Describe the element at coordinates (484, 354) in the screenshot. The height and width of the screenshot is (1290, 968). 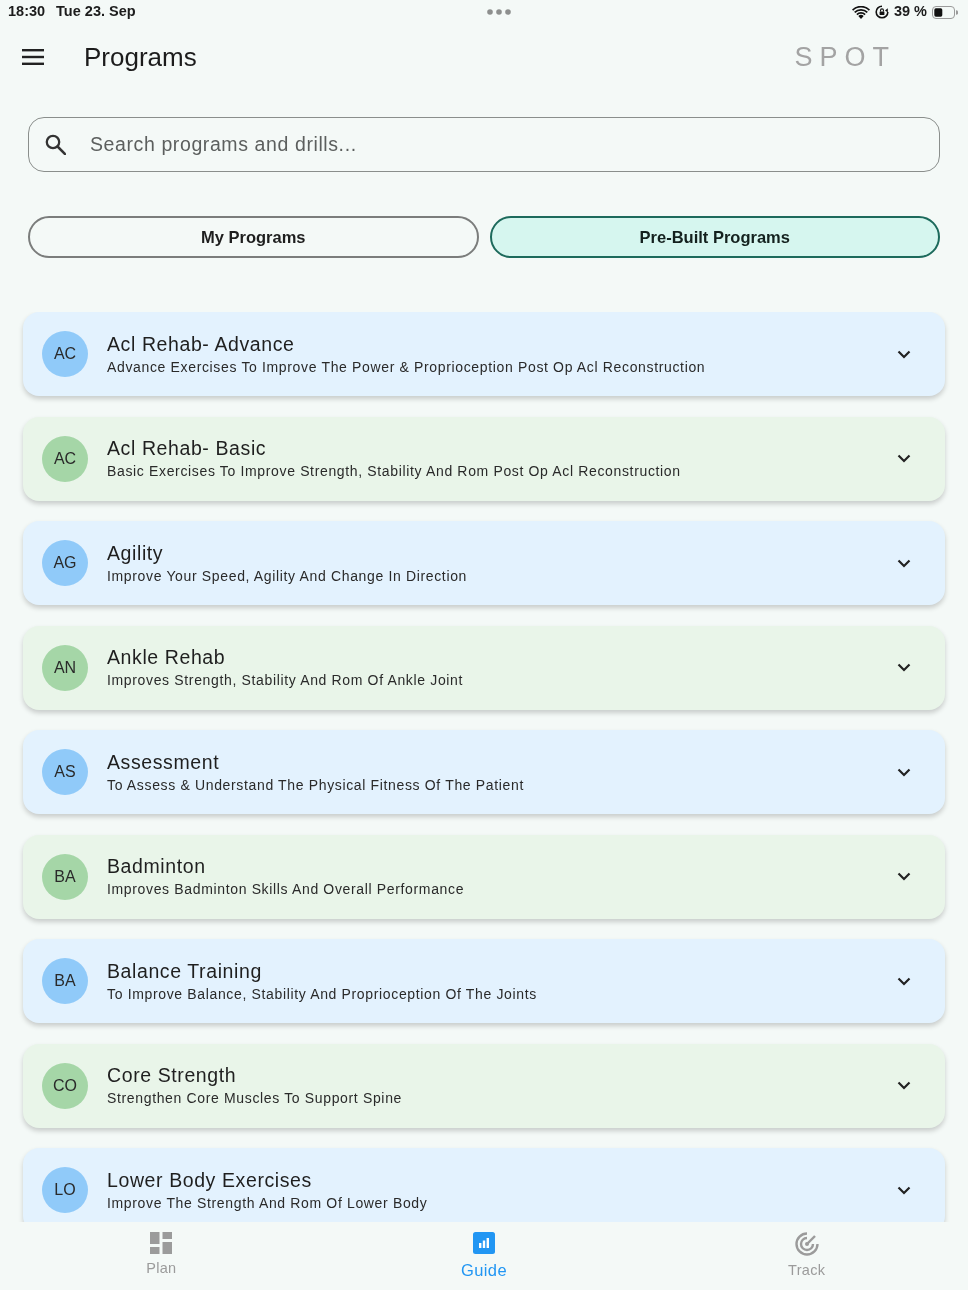
I see `program-card: AC Acl Rehab- Advance Advance Exercises To Improve The Power & Proprioception Post Op Acl Reconstruction` at that location.